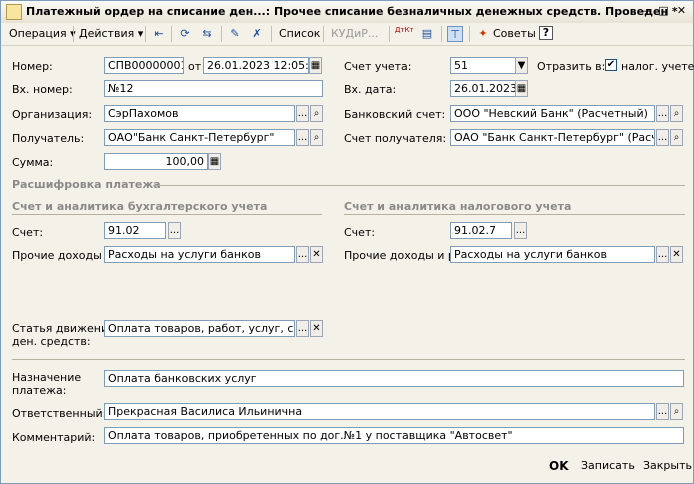  I want to click on maximize-button: □, so click(663, 11).